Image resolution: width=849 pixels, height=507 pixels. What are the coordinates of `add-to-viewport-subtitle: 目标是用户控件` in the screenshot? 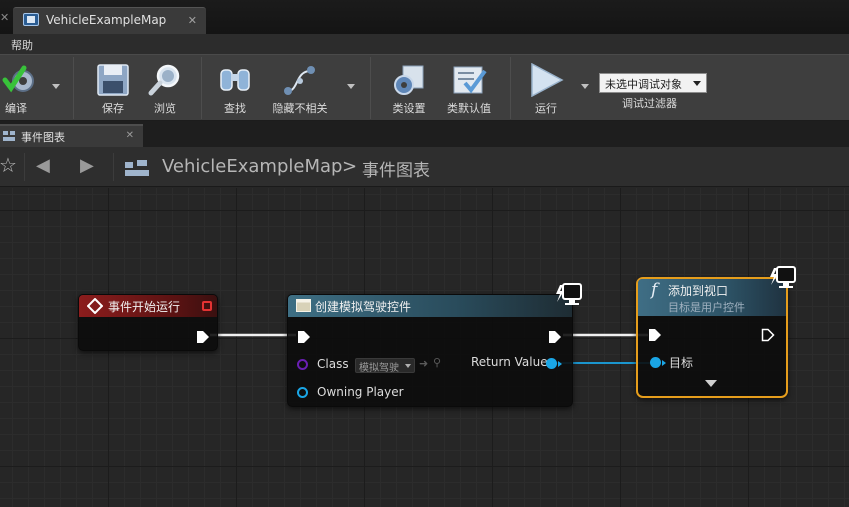 It's located at (706, 307).